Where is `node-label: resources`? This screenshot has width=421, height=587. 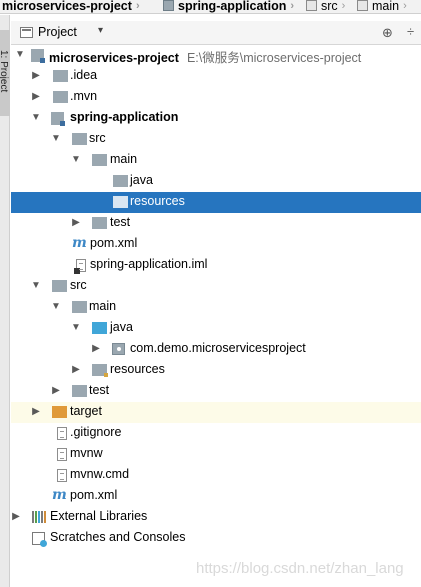
node-label: resources is located at coordinates (157, 201).